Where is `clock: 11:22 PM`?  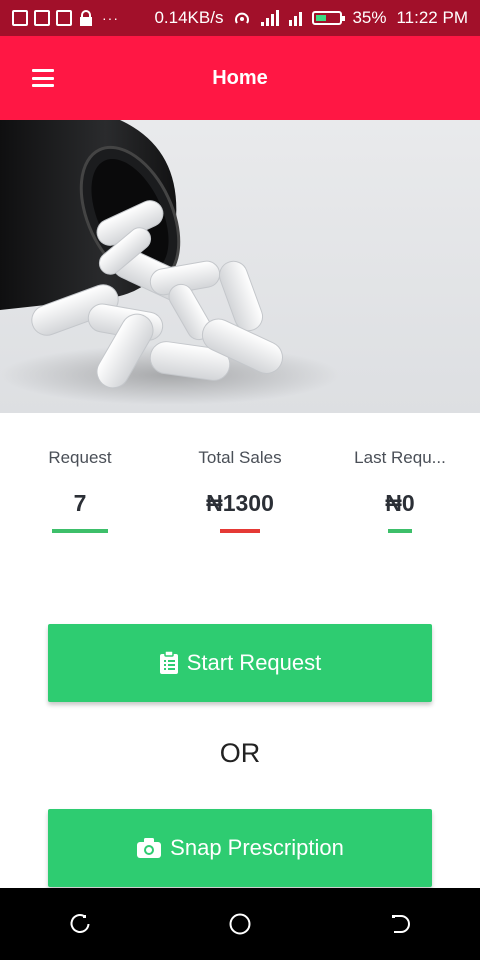
clock: 11:22 PM is located at coordinates (432, 17).